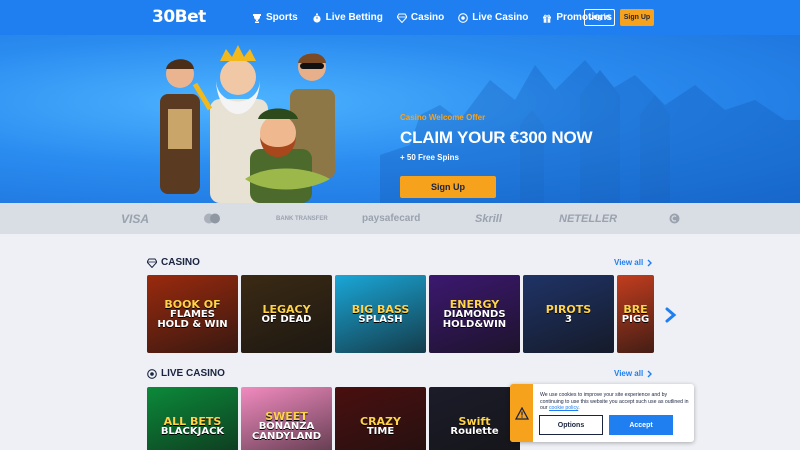  Describe the element at coordinates (588, 218) in the screenshot. I see `neteller-logo: NETELLER` at that location.